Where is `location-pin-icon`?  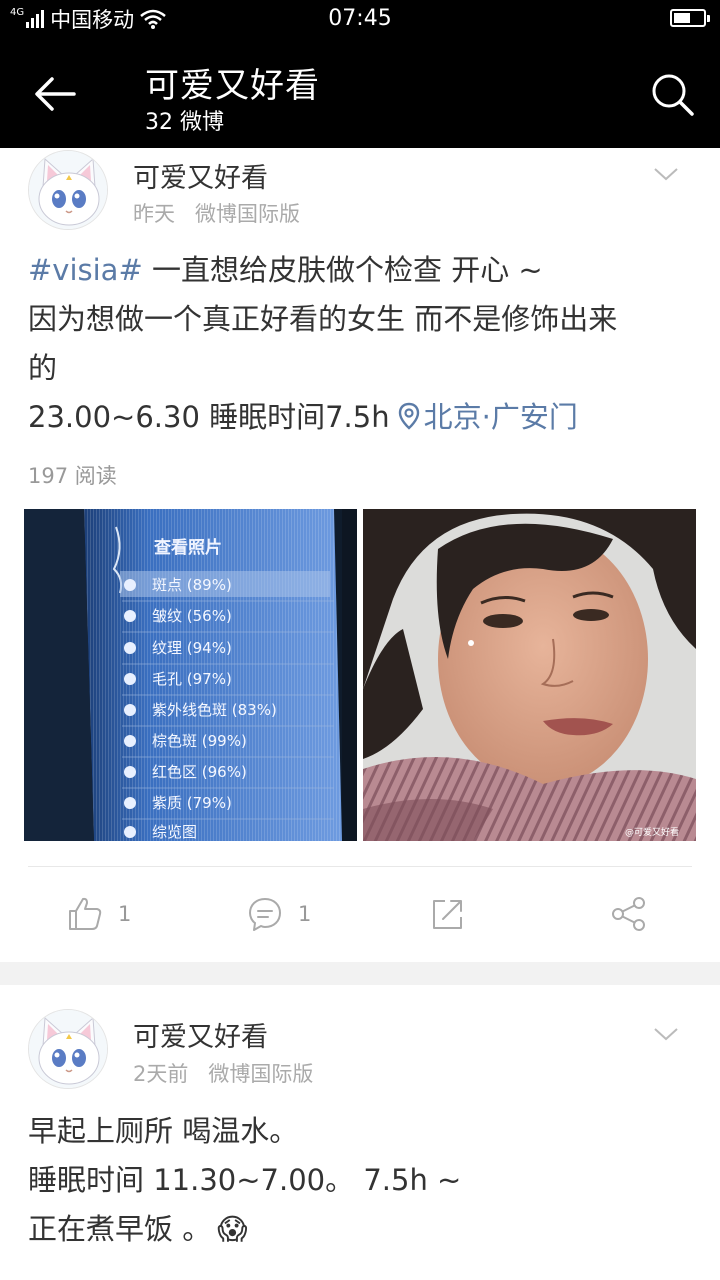
location-pin-icon is located at coordinates (408, 416).